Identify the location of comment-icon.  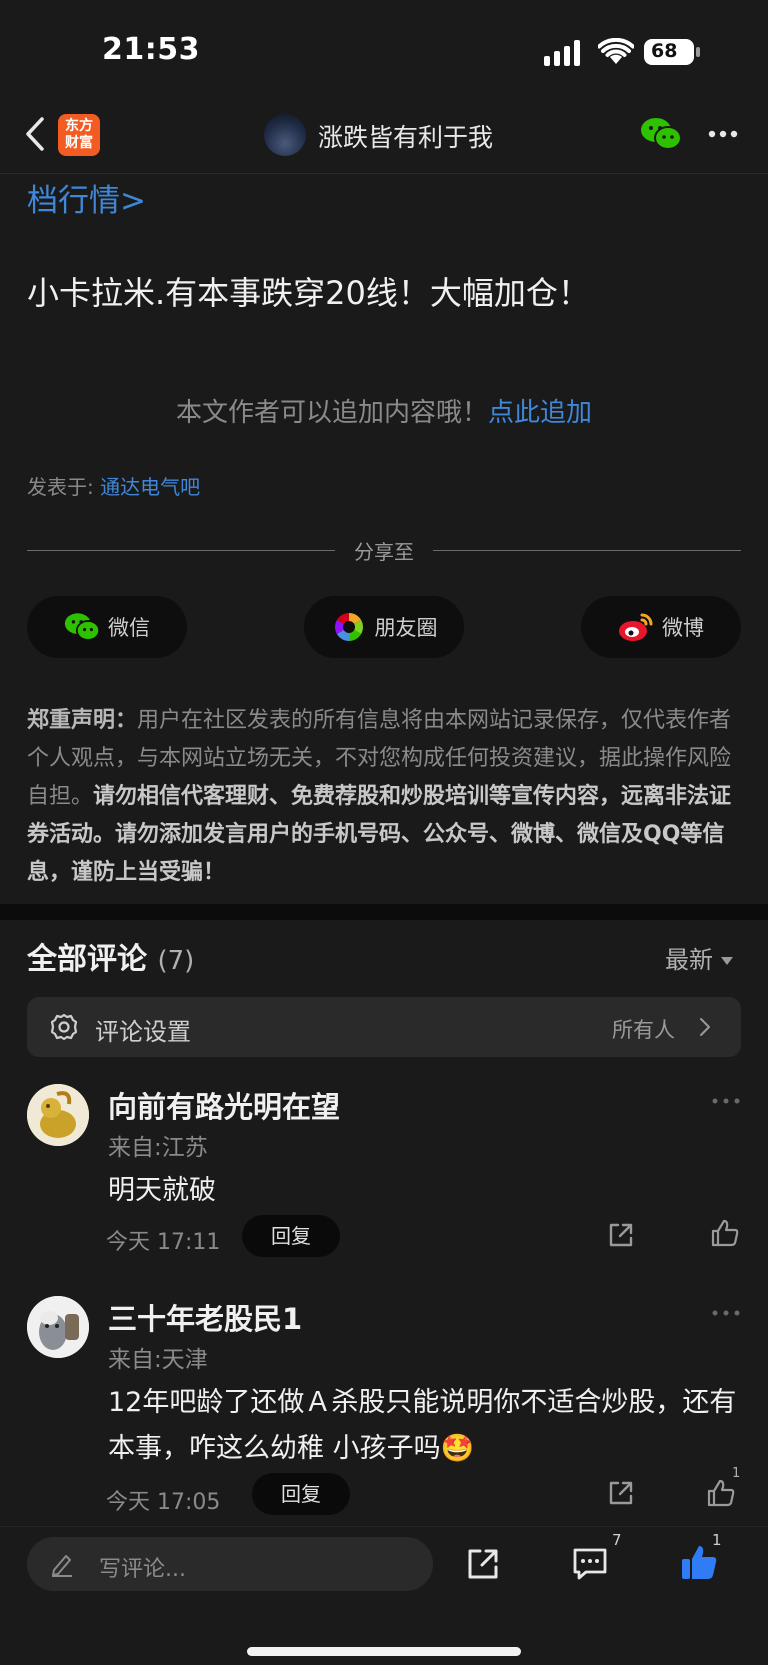
(590, 1564).